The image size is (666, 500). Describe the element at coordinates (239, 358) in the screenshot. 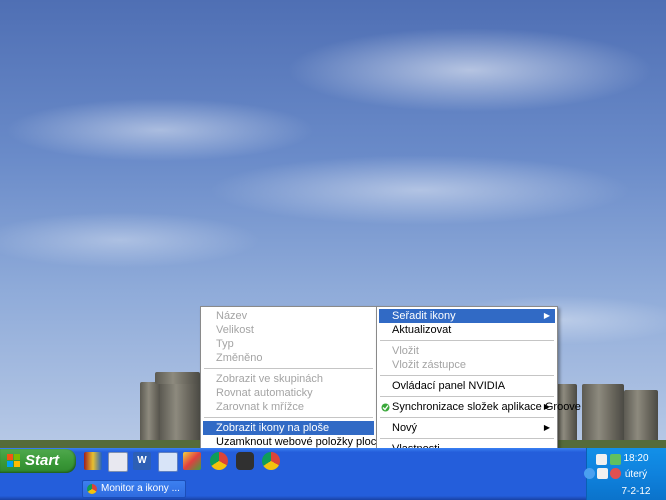

I see `menu-item-label: Změněno` at that location.